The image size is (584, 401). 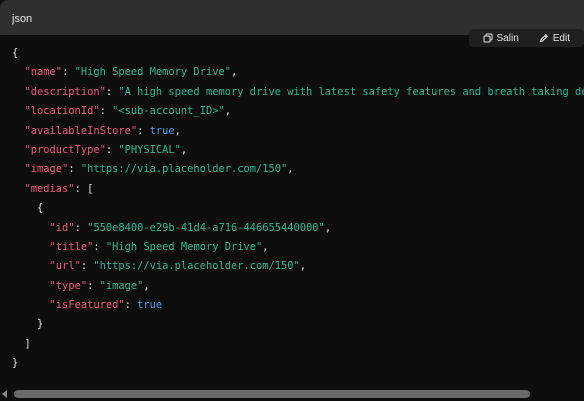 What do you see at coordinates (298, 189) in the screenshot?
I see `code-line: "medias": [` at bounding box center [298, 189].